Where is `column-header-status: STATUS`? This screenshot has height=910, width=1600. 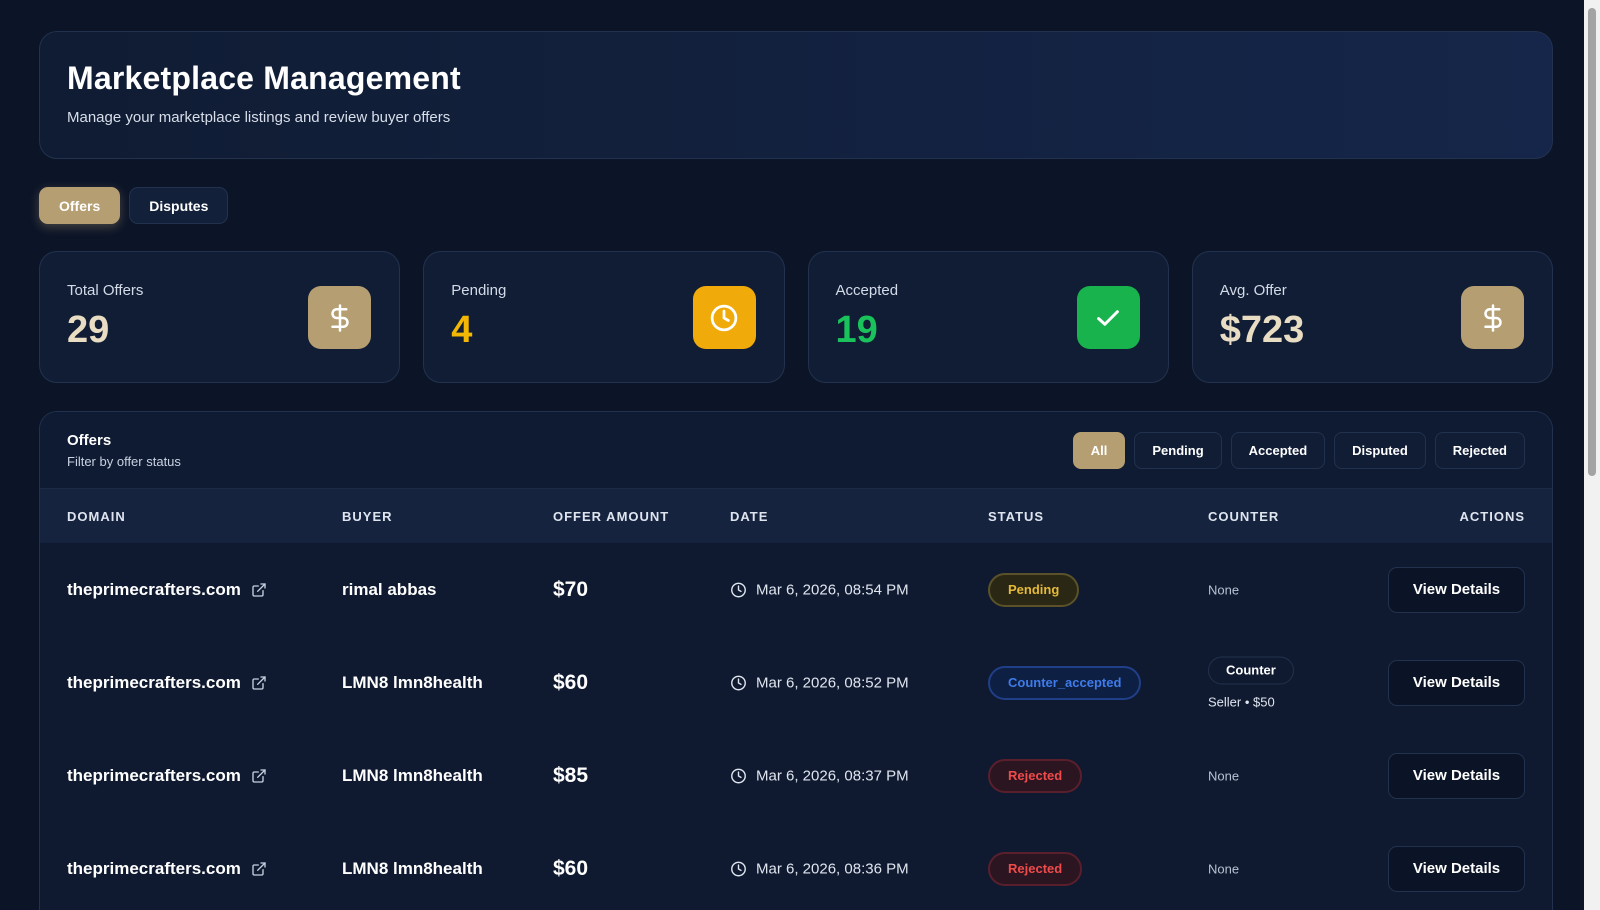 column-header-status: STATUS is located at coordinates (1016, 516).